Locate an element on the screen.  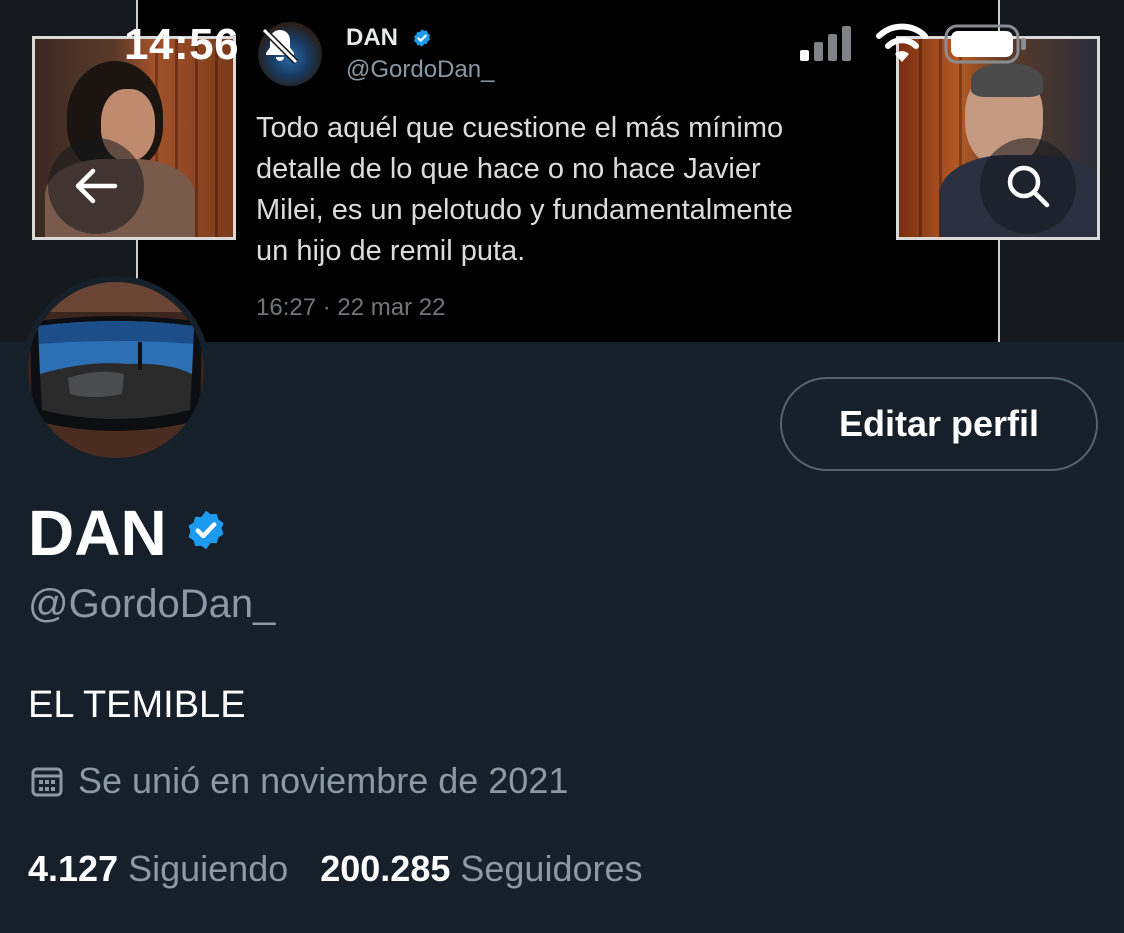
following-label: Siguiendo is located at coordinates (208, 868).